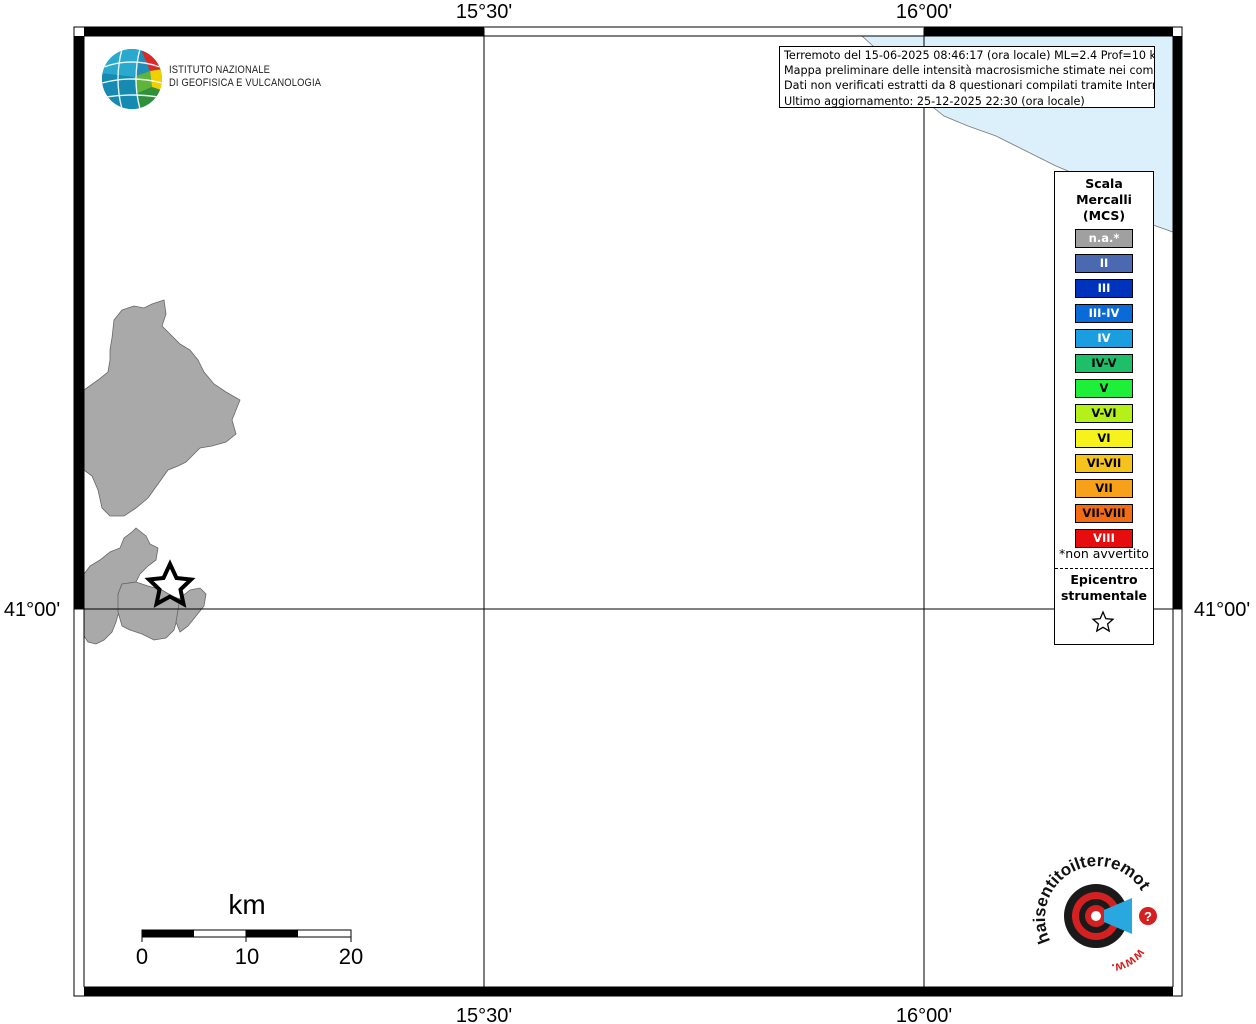 The width and height of the screenshot is (1256, 1024). Describe the element at coordinates (924, 12) in the screenshot. I see `tick-top-1600: 16°00'` at that location.